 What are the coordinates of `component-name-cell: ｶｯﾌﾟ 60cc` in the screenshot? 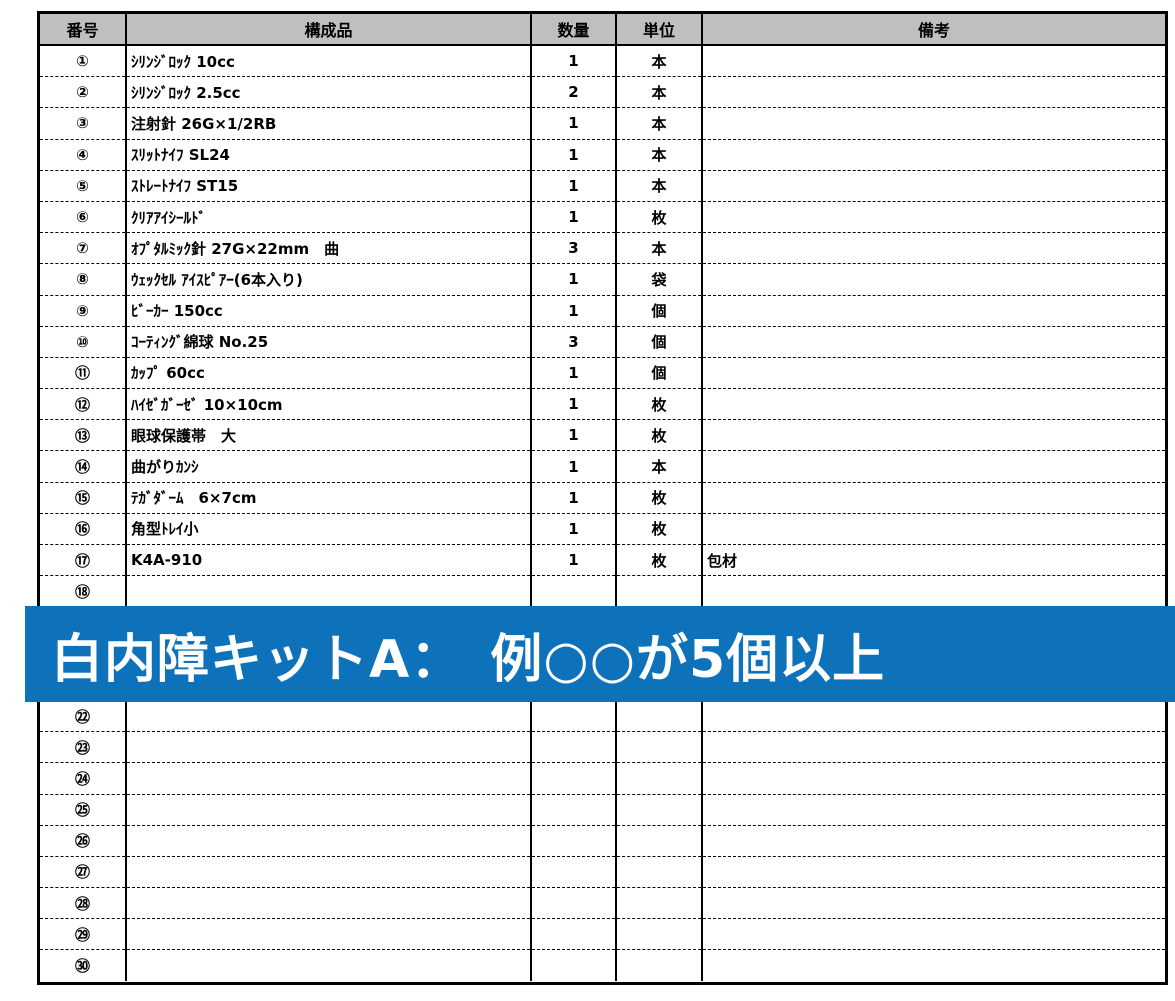 It's located at (329, 373).